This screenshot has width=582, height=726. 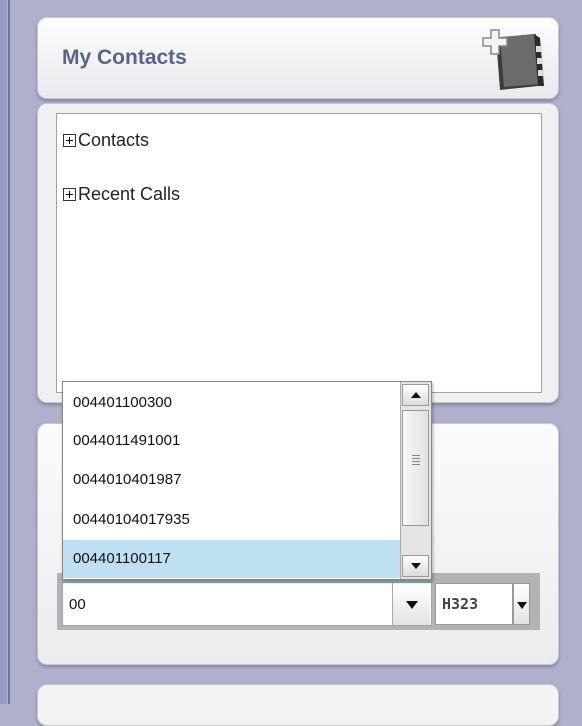 What do you see at coordinates (232, 480) in the screenshot?
I see `list-item: 0044010401987` at bounding box center [232, 480].